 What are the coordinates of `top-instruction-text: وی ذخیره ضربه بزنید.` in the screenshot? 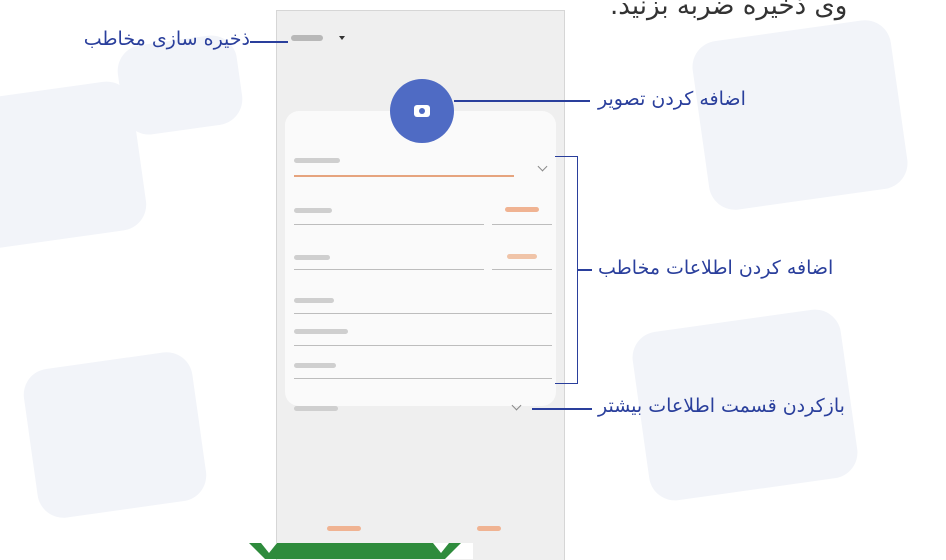 It's located at (729, 10).